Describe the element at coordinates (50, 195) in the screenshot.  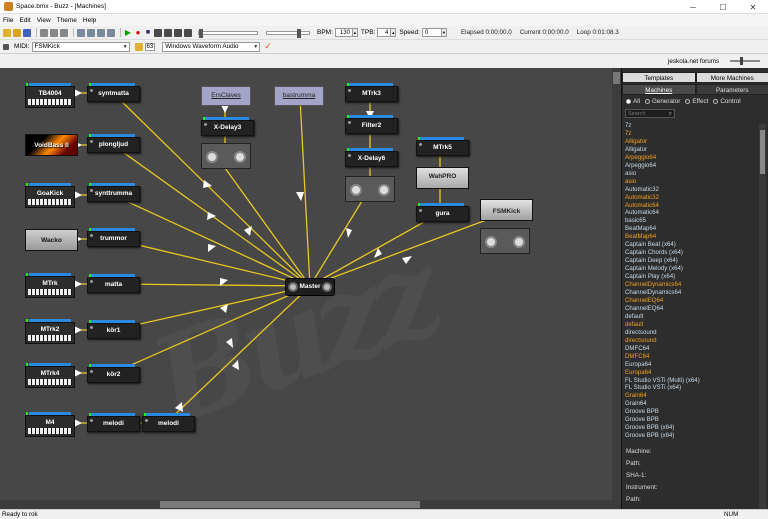
I see `machine-goakick: GoaKick` at that location.